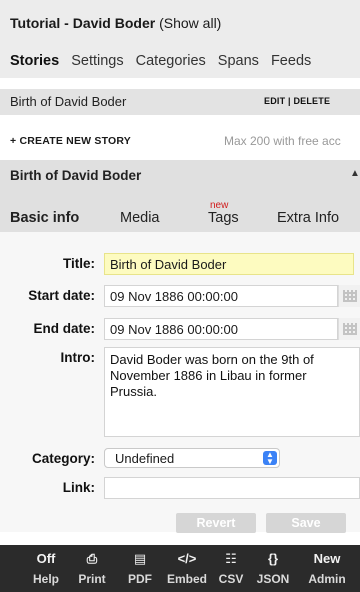  I want to click on tab-extra-info: Extra Info, so click(308, 218).